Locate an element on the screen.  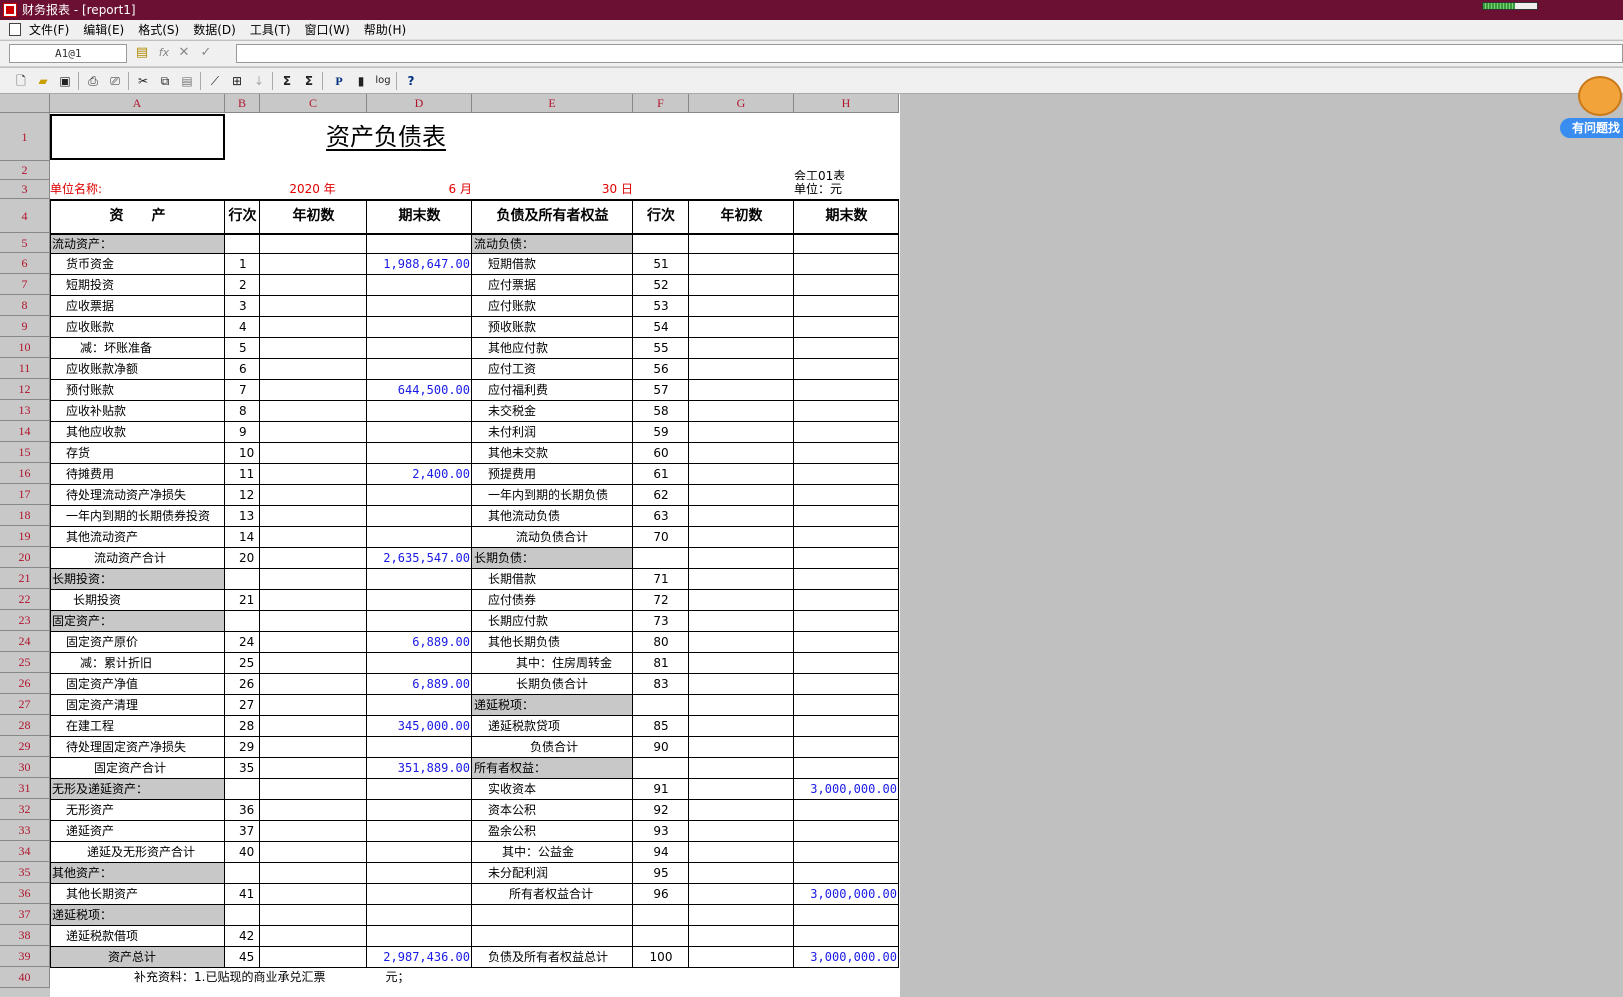
liability-item-label: 实收资本 is located at coordinates (512, 789).